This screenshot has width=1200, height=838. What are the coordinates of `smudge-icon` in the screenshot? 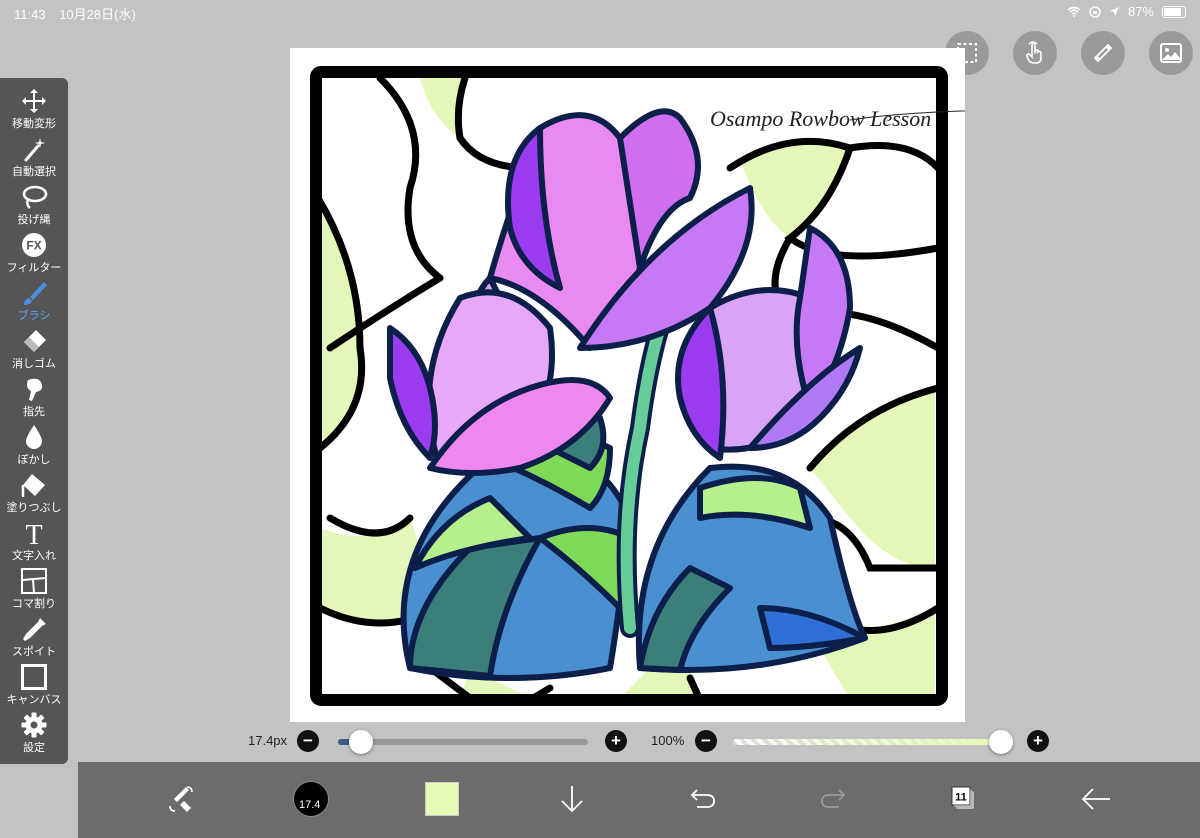 It's located at (35, 389).